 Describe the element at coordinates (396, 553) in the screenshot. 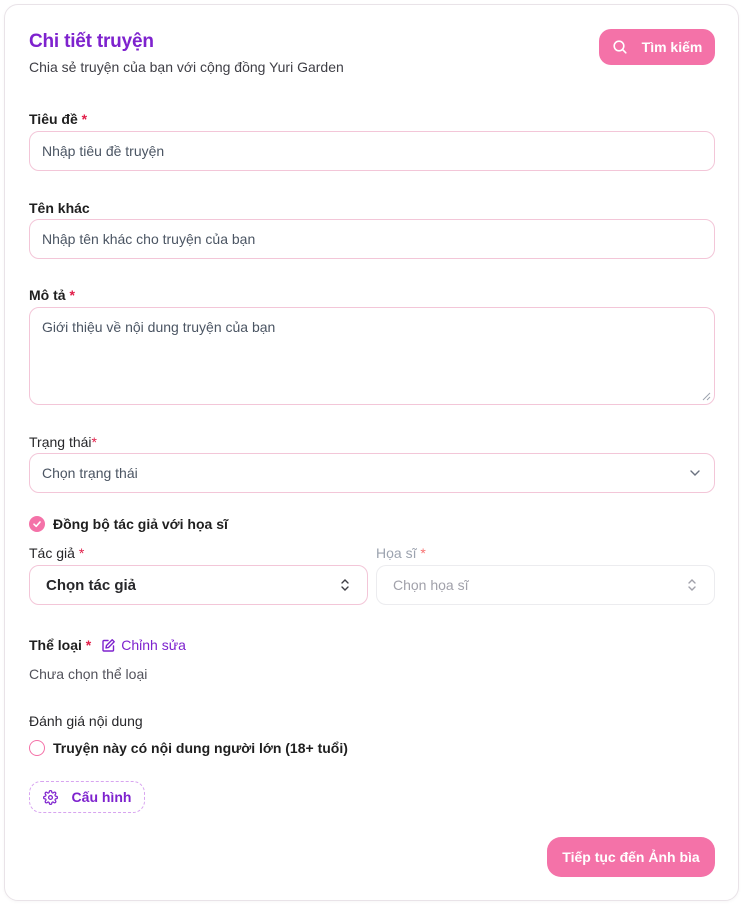

I see `artist-label-text: Họa sĩ` at that location.